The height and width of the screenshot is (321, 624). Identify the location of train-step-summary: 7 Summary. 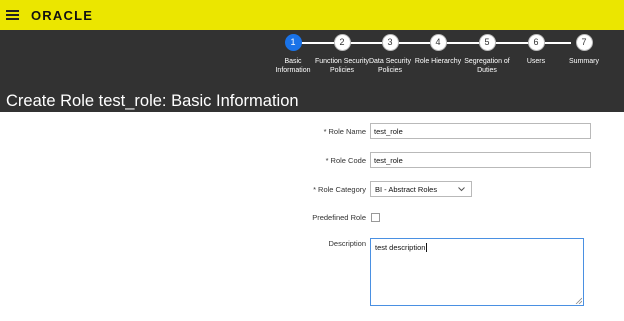
(579, 50).